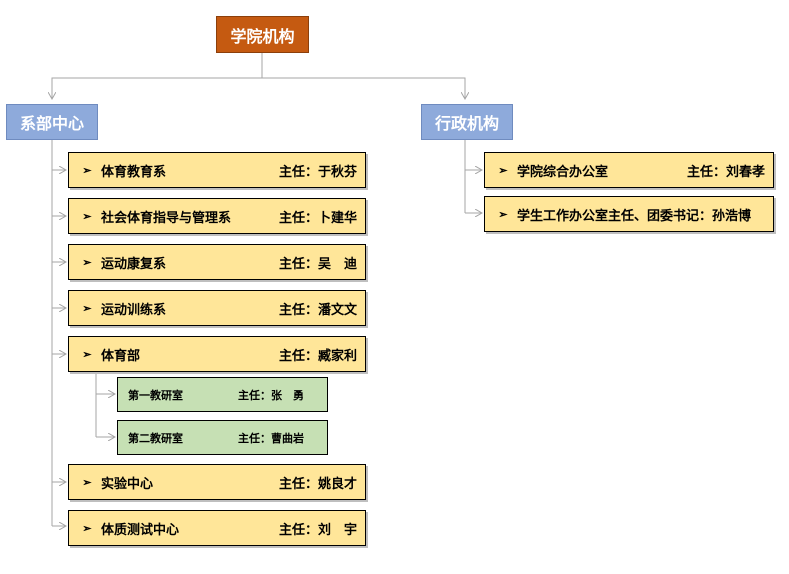 This screenshot has width=789, height=574. What do you see at coordinates (634, 216) in the screenshot?
I see `admin-item-name: 学生工作办公室主任、团委书记：孙浩博` at bounding box center [634, 216].